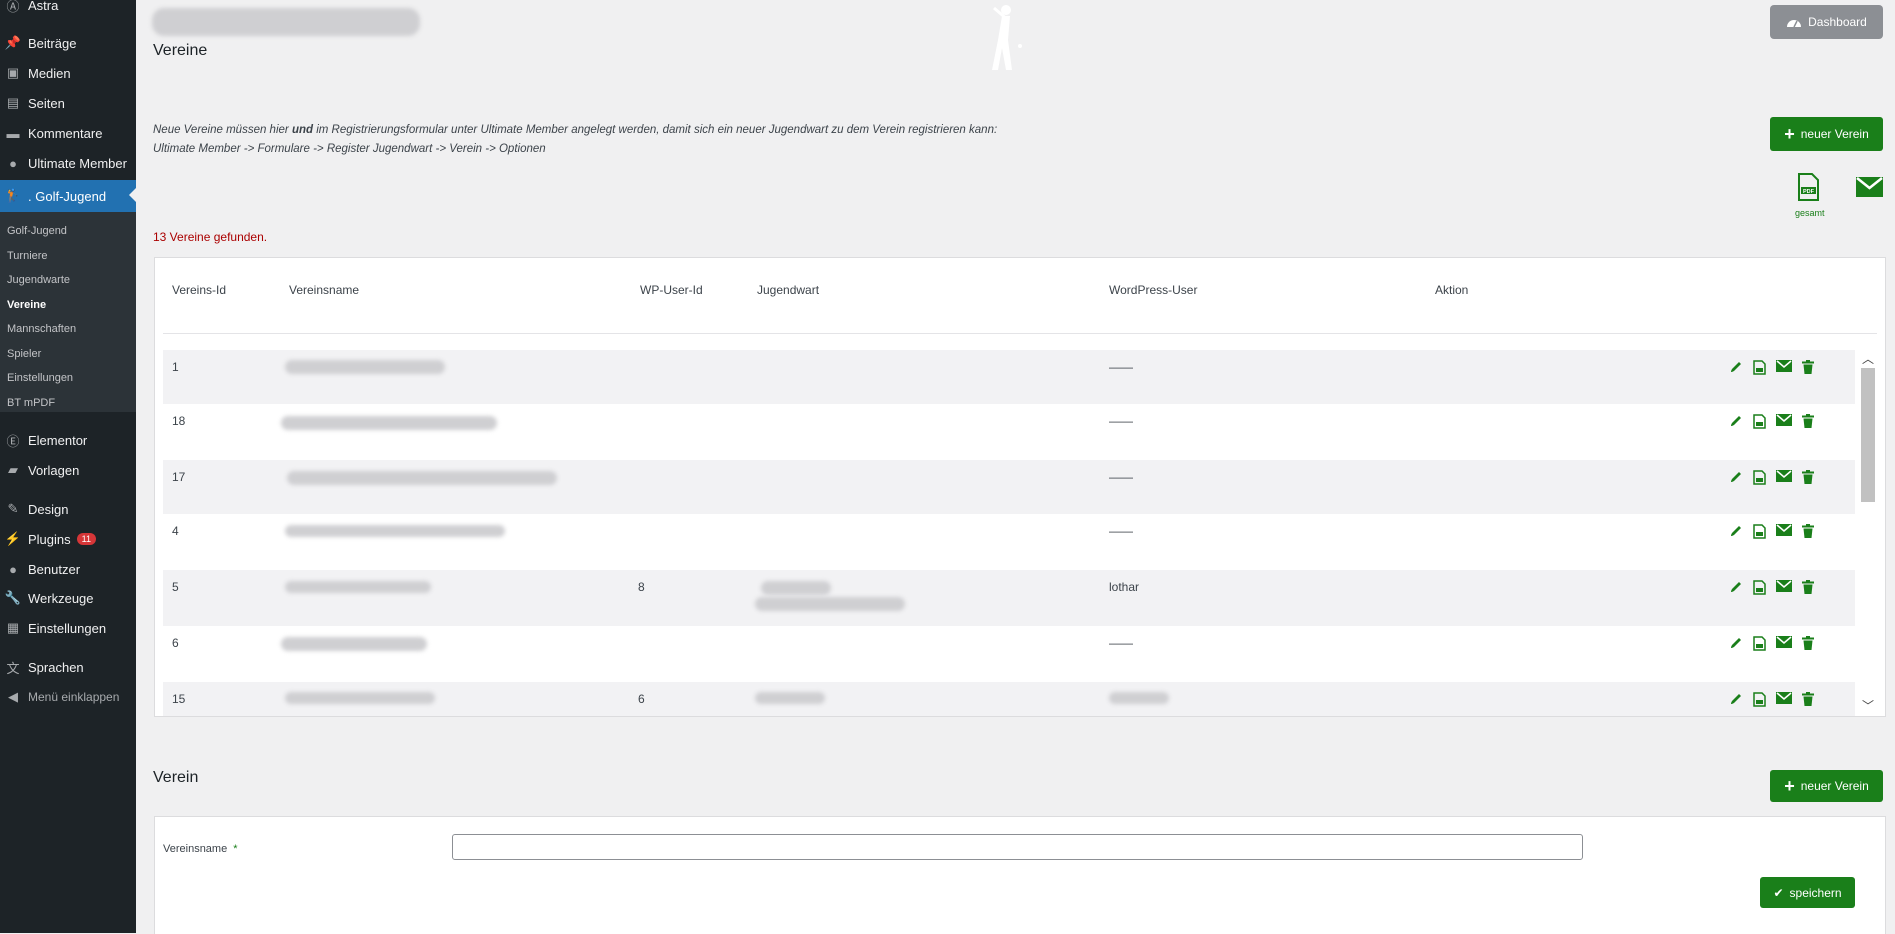 This screenshot has width=1895, height=934. Describe the element at coordinates (68, 9) in the screenshot. I see `sidebar-item-astra: Ⓐ Astra` at that location.